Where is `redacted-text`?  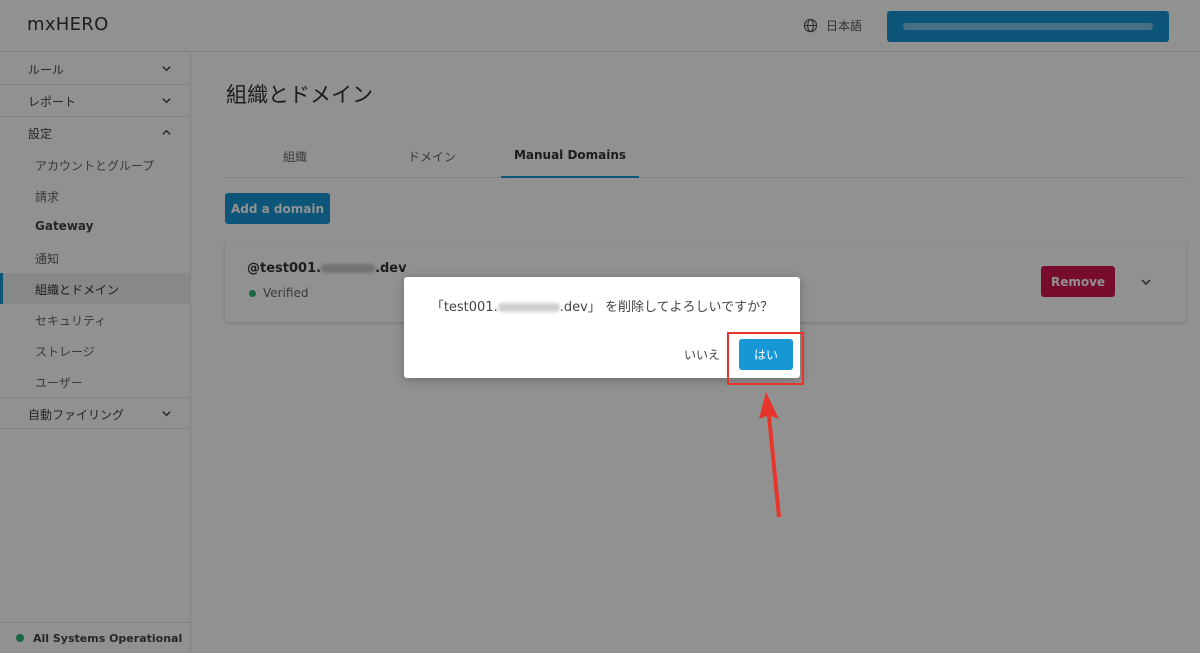 redacted-text is located at coordinates (528, 307).